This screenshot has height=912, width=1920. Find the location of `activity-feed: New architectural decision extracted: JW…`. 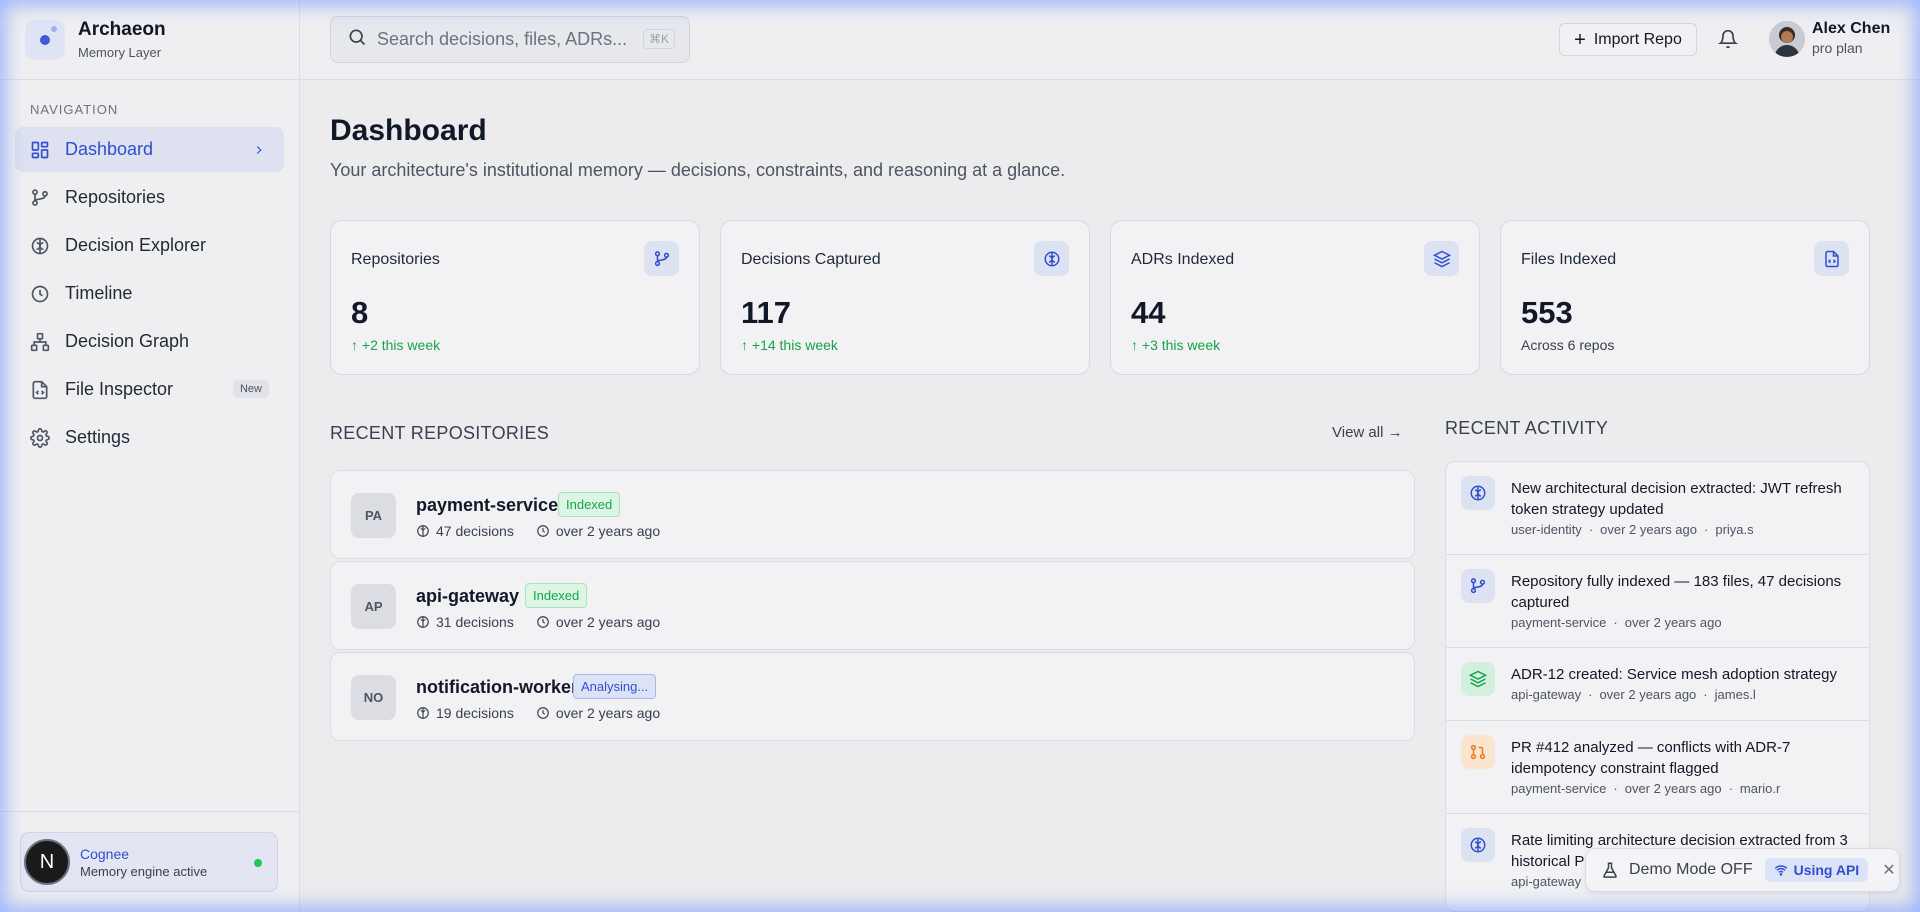

activity-feed: New architectural decision extracted: JW… is located at coordinates (1657, 686).